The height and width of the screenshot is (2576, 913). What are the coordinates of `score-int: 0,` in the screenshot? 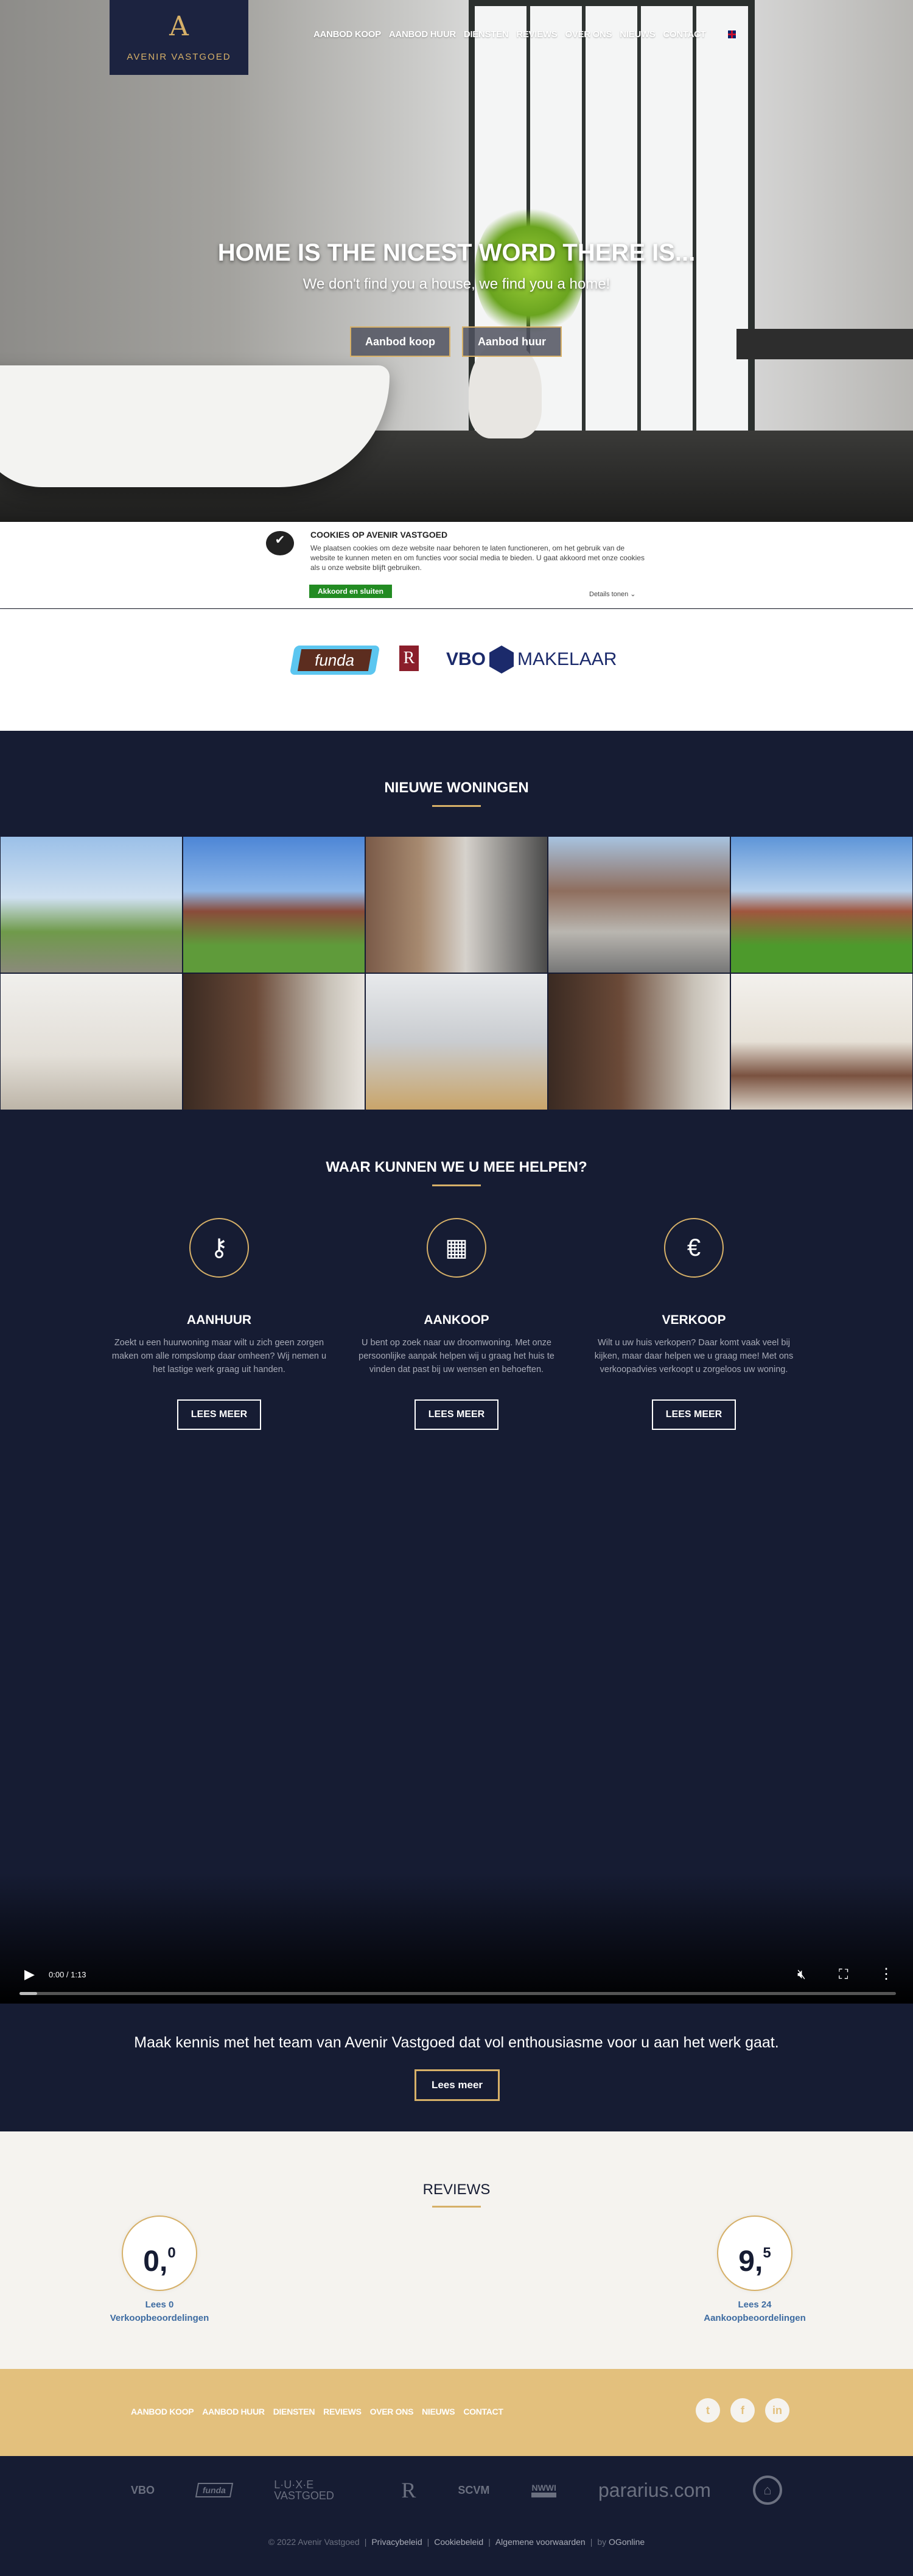 It's located at (155, 2261).